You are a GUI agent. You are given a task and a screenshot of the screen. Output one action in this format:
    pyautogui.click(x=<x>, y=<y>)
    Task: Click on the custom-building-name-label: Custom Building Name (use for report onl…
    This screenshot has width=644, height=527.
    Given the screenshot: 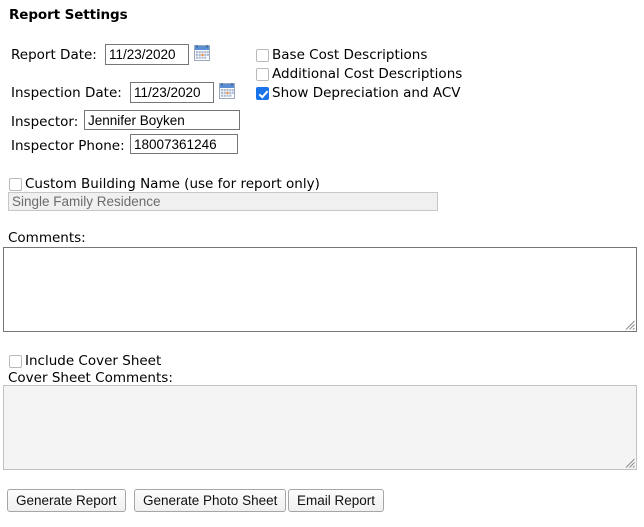 What is the action you would take?
    pyautogui.click(x=172, y=184)
    